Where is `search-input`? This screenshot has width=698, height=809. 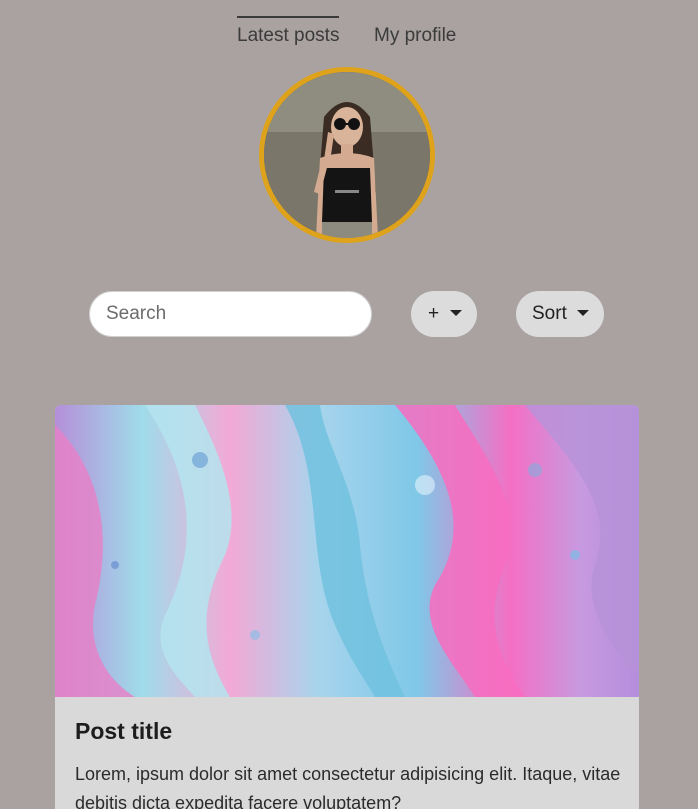
search-input is located at coordinates (230, 314).